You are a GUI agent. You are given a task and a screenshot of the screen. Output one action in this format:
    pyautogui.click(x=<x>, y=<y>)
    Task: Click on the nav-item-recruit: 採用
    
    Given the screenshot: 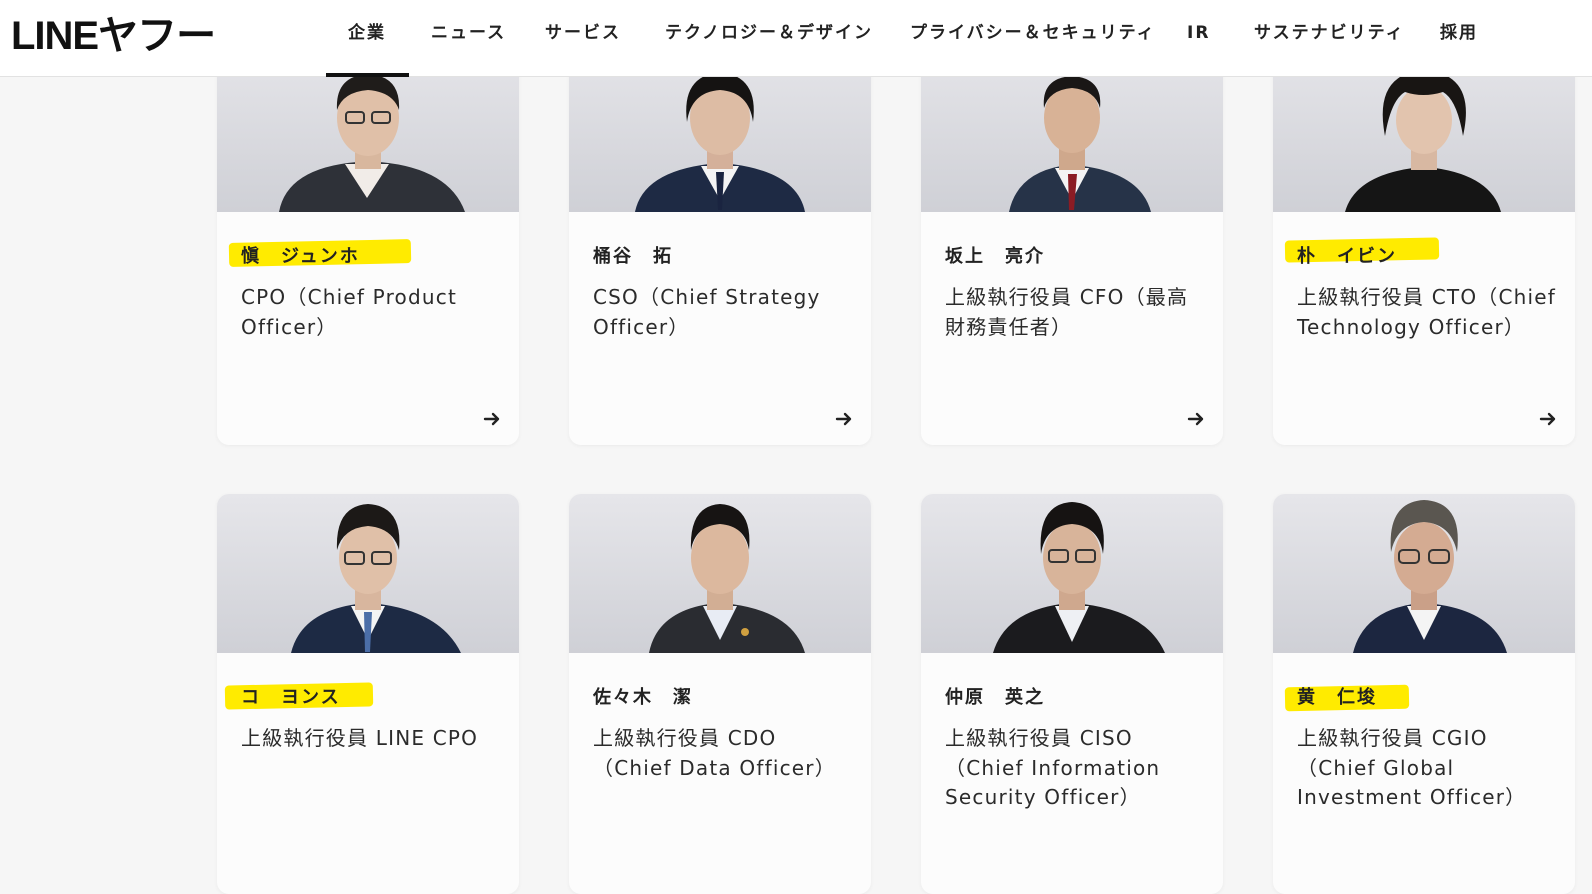 What is the action you would take?
    pyautogui.click(x=1459, y=33)
    